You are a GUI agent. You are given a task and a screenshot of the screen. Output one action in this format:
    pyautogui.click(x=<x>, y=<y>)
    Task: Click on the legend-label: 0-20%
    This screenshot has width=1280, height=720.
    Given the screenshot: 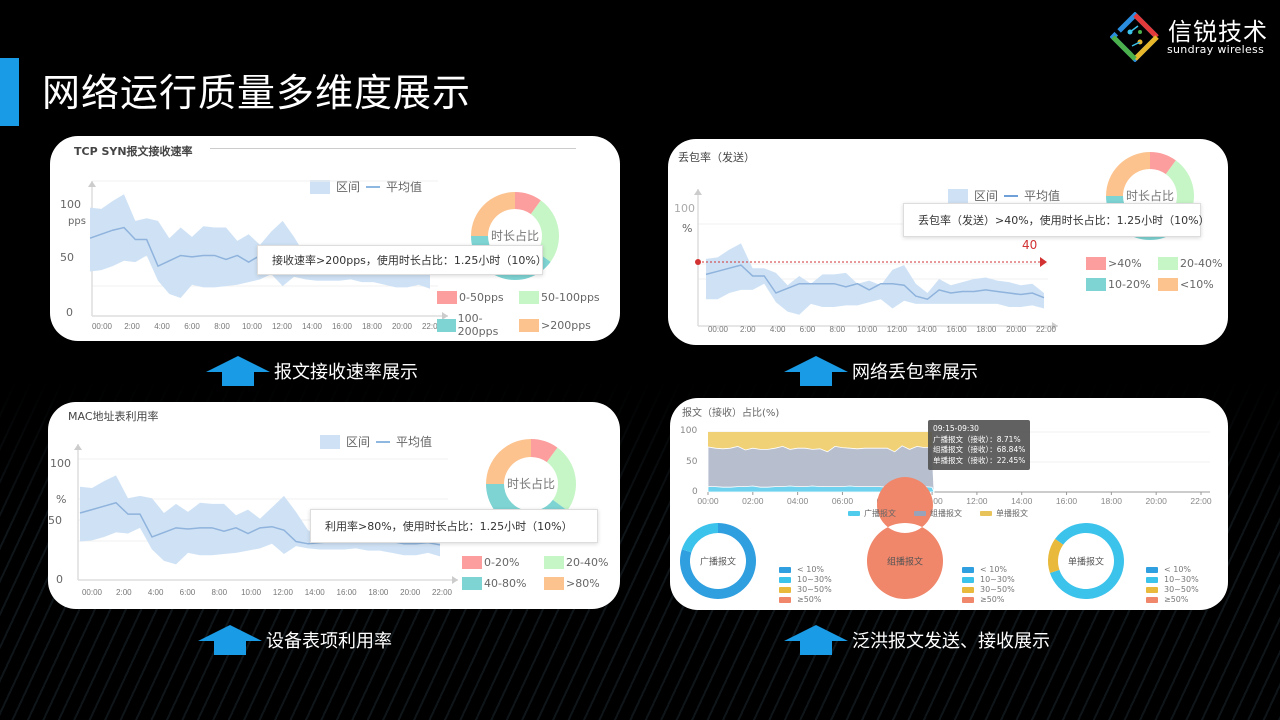 What is the action you would take?
    pyautogui.click(x=502, y=562)
    